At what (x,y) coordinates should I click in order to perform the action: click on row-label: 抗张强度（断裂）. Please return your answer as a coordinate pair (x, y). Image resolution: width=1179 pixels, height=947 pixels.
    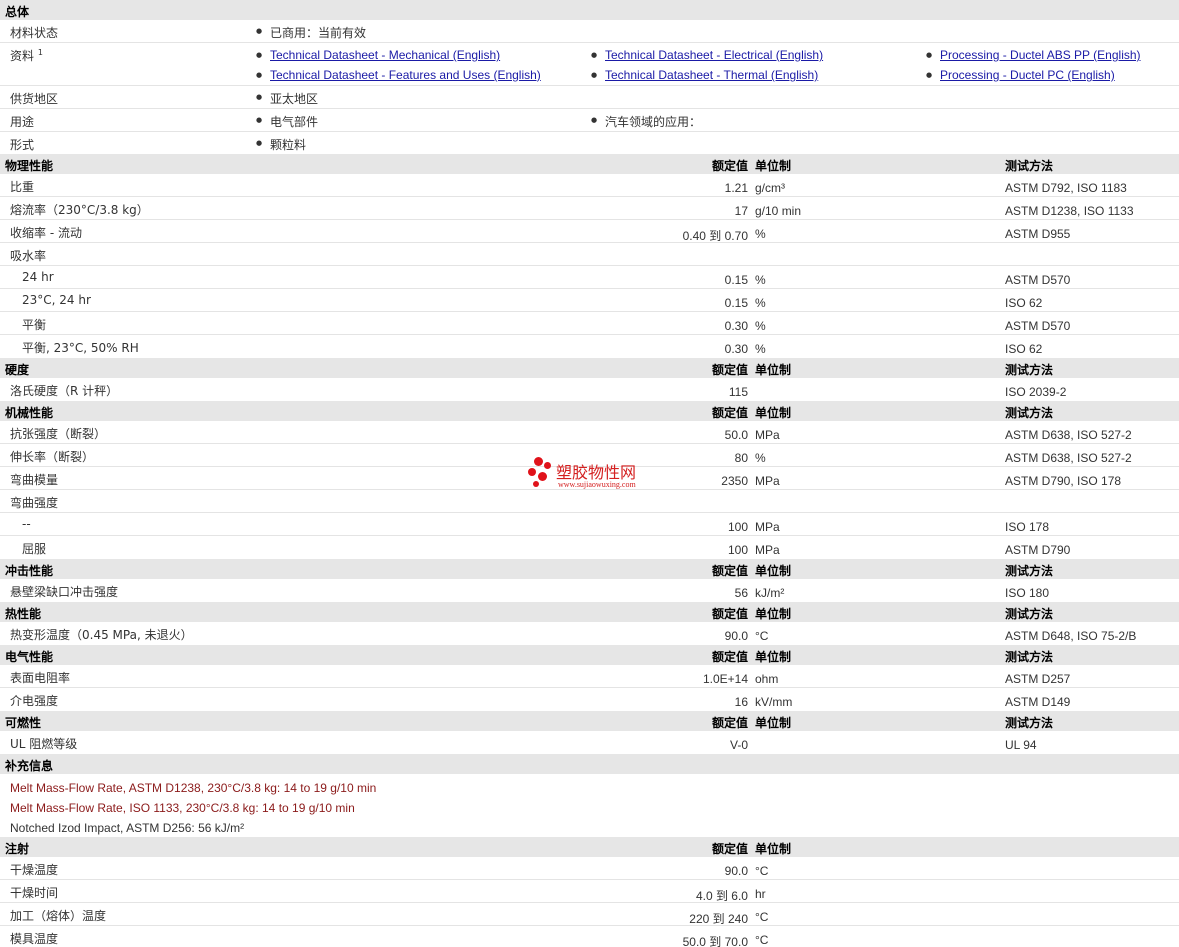
    Looking at the image, I should click on (58, 434).